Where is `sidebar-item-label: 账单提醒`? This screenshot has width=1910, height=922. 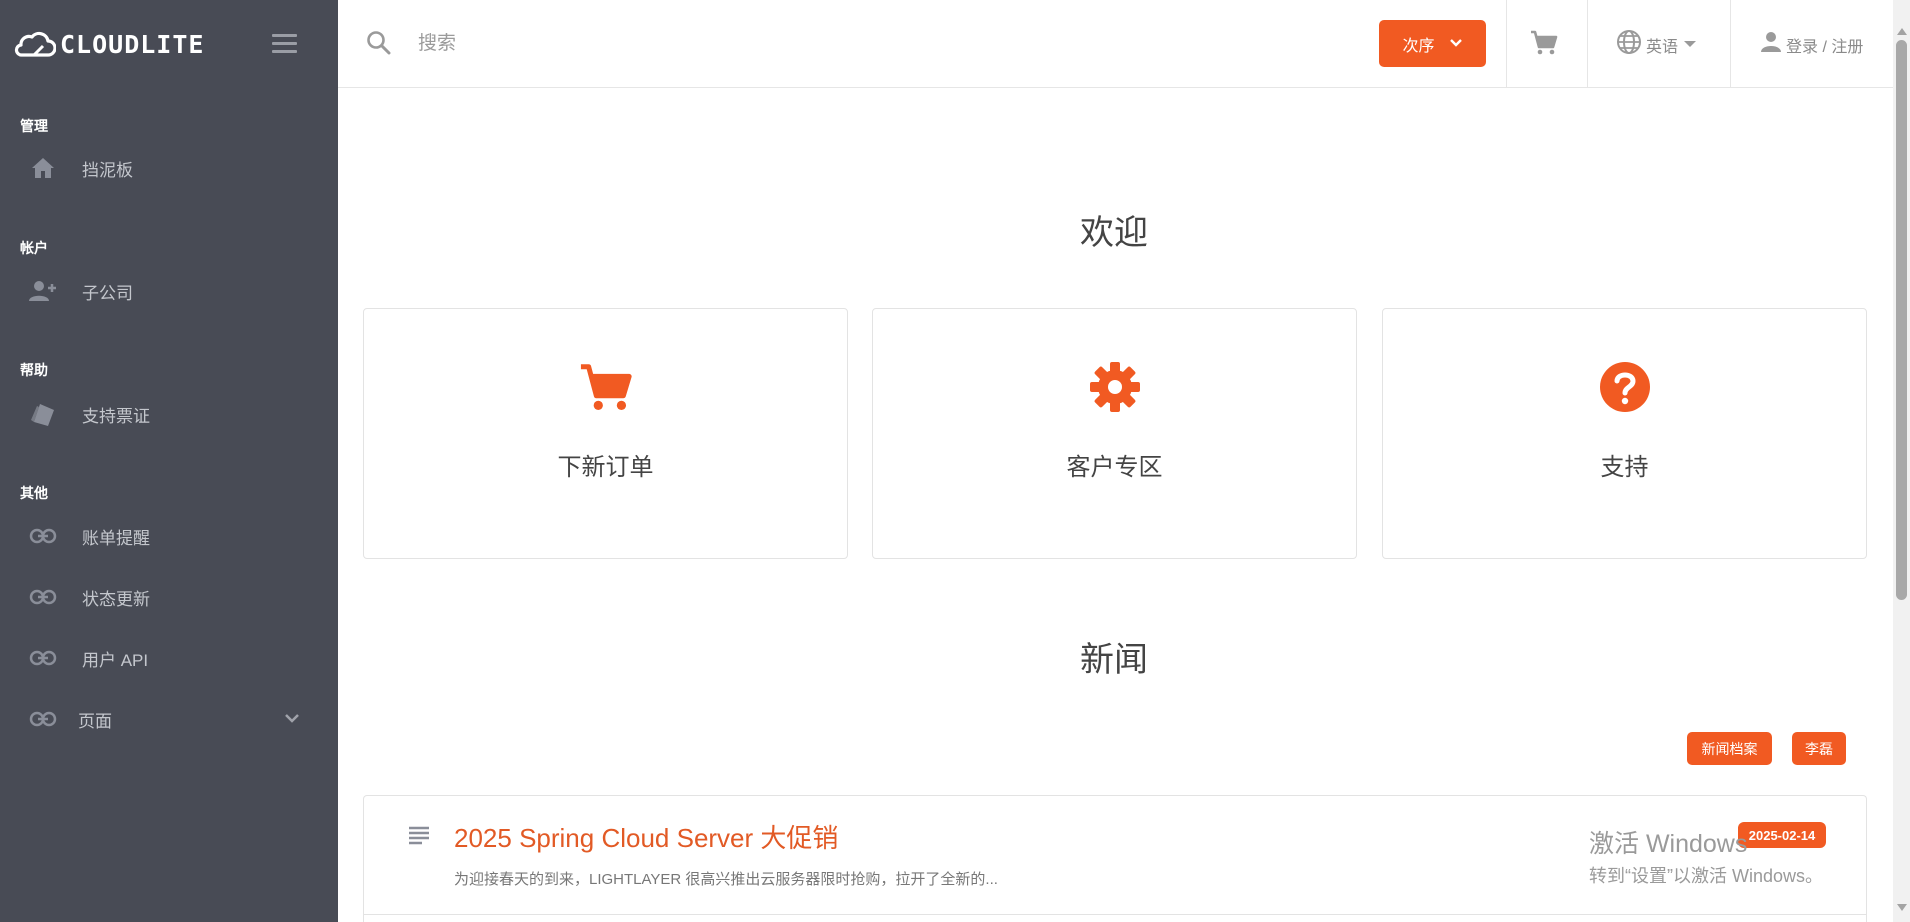
sidebar-item-label: 账单提醒 is located at coordinates (116, 538).